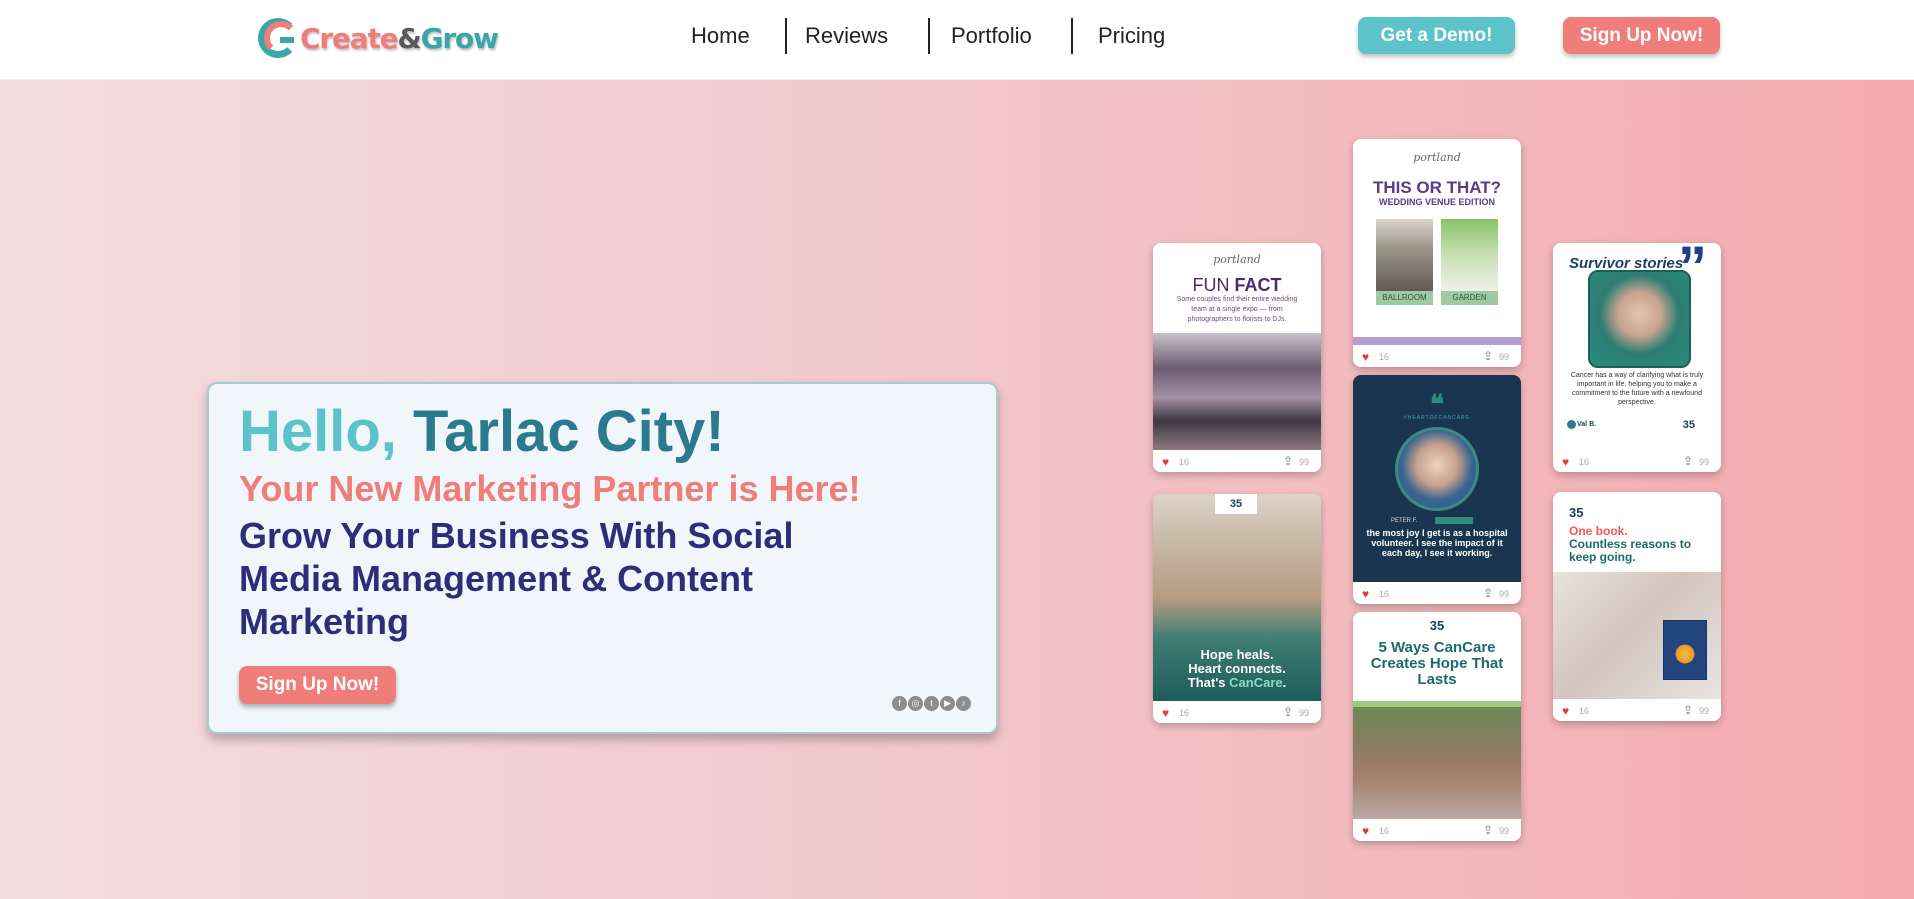 This screenshot has width=1914, height=899. I want to click on logo-part-create: Create, so click(349, 38).